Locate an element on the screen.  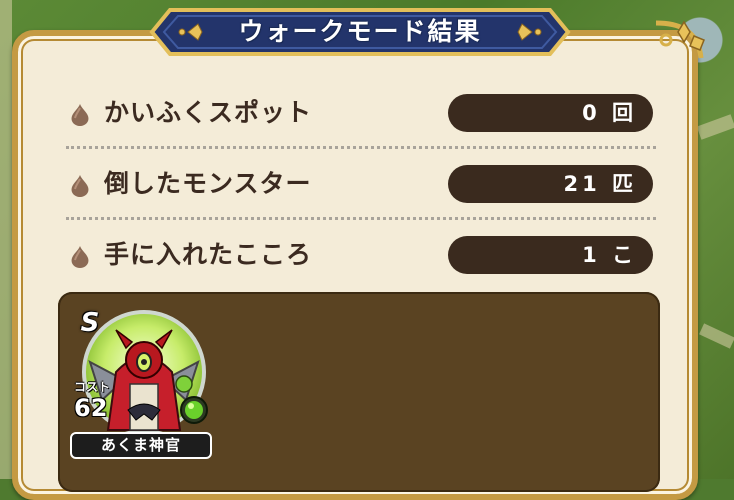
value-pill: 21 匹 is located at coordinates (550, 184).